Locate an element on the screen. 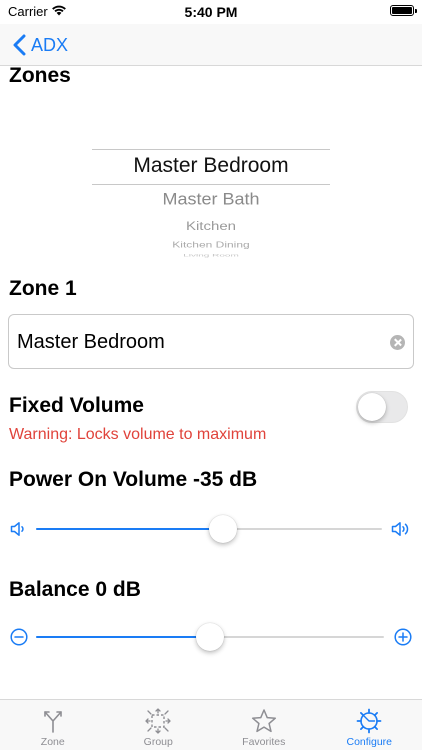 This screenshot has height=750, width=422. power-on-volume-title: Power On Volume -35 dB is located at coordinates (133, 479).